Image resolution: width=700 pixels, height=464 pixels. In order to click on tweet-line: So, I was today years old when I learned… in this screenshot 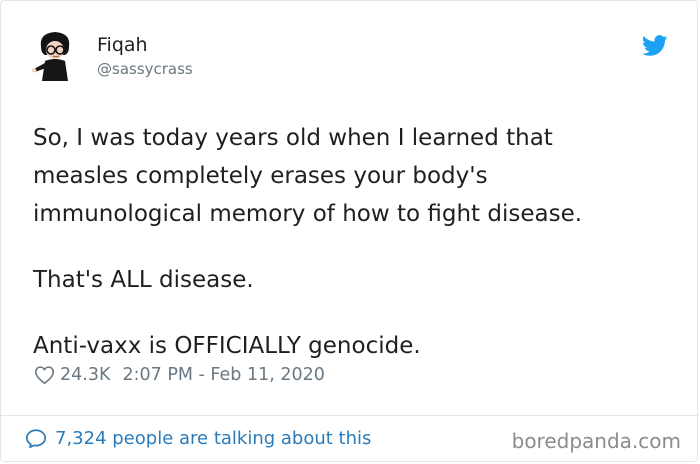, I will do `click(293, 138)`.